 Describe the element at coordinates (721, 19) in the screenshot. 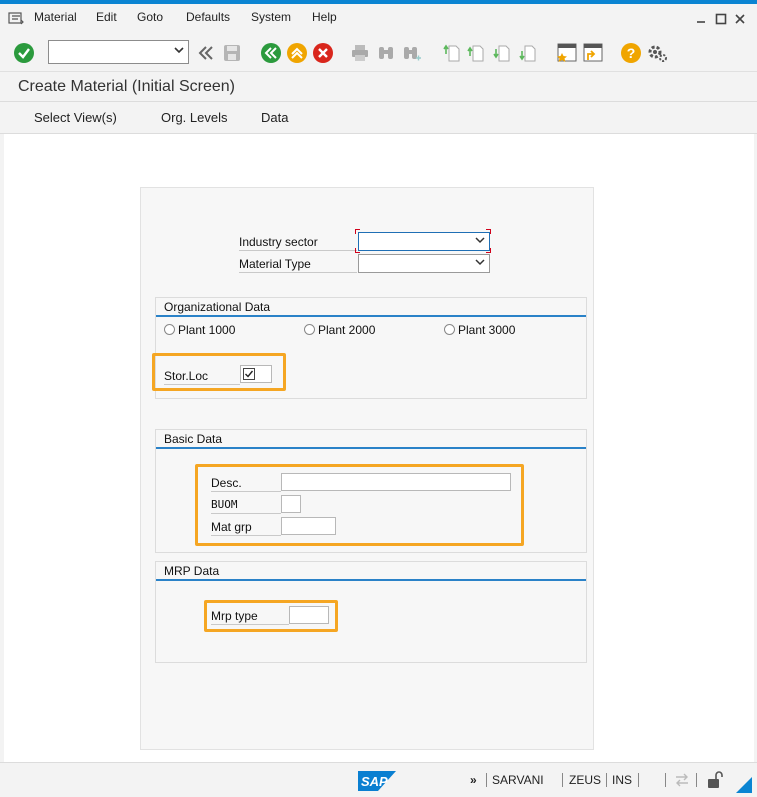

I see `maximize-icon` at that location.